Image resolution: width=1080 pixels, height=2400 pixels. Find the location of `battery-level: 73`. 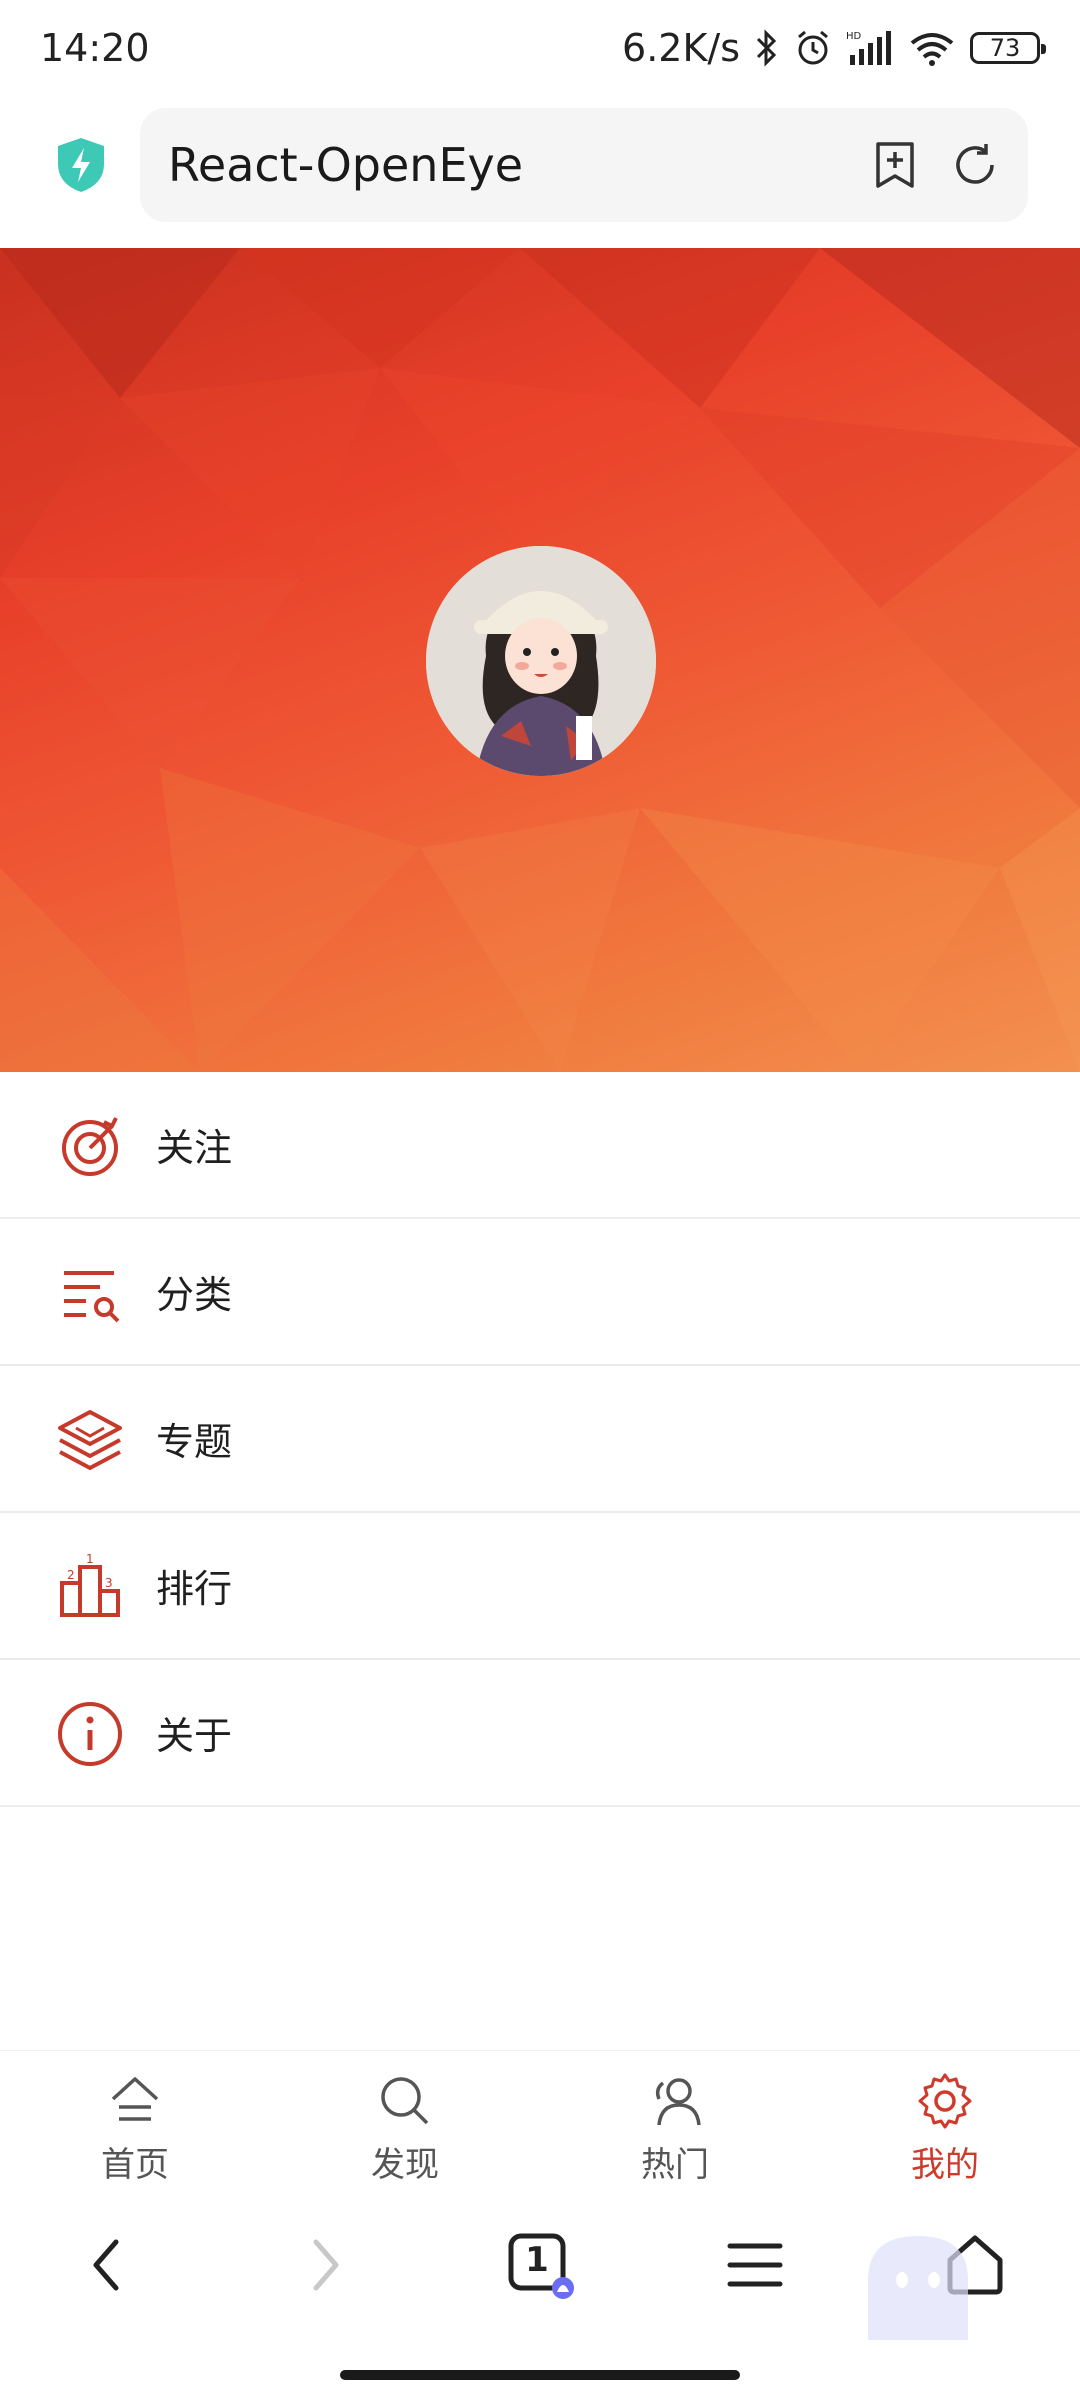

battery-level: 73 is located at coordinates (1005, 48).